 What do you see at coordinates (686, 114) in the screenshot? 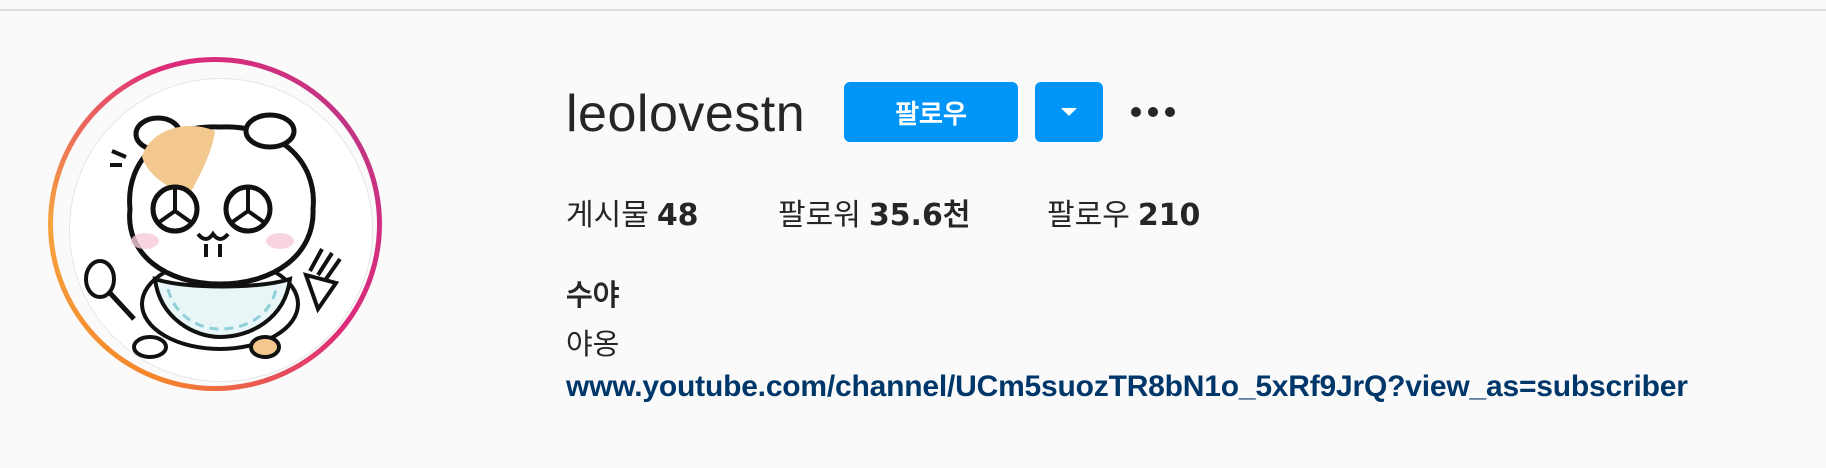
I see `profile-username: leolovestn` at bounding box center [686, 114].